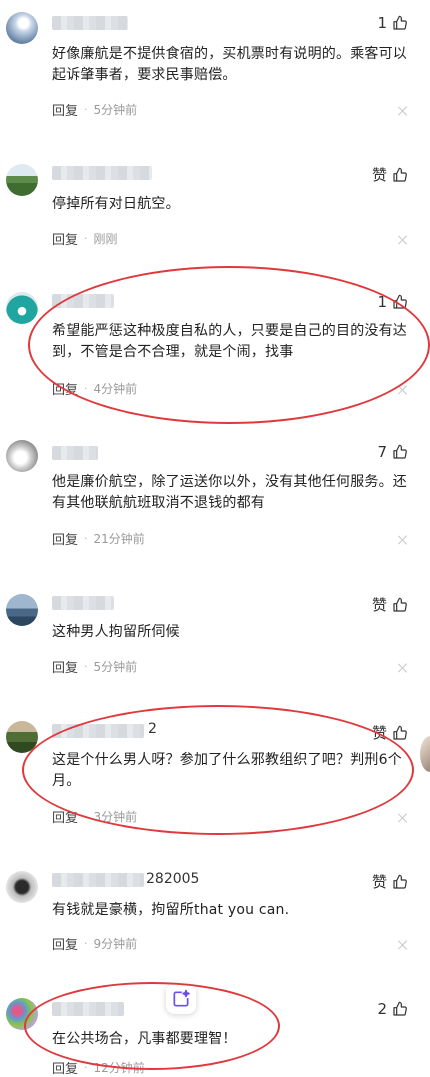 The width and height of the screenshot is (430, 1077). Describe the element at coordinates (229, 492) in the screenshot. I see `comment-text: 他是廉价航空，除了运送你以外，没有其他任何服务。还有其他联航航班取消不退钱的都有` at that location.